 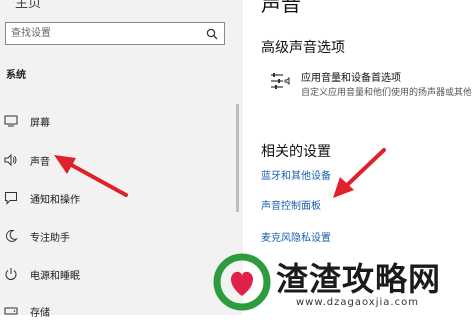 What do you see at coordinates (118, 312) in the screenshot?
I see `sidebar-item-storage: 存储` at bounding box center [118, 312].